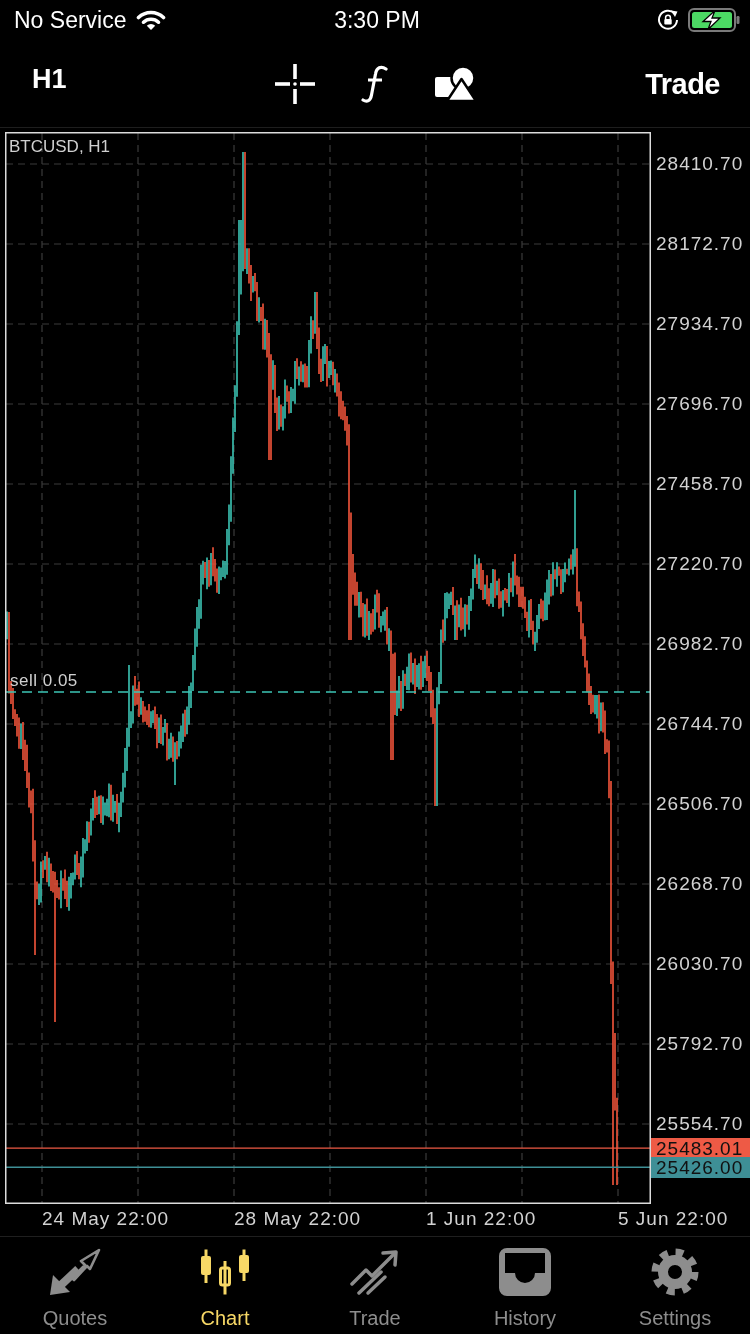  I want to click on time-axis-label: 28 May 22:00, so click(298, 1219).